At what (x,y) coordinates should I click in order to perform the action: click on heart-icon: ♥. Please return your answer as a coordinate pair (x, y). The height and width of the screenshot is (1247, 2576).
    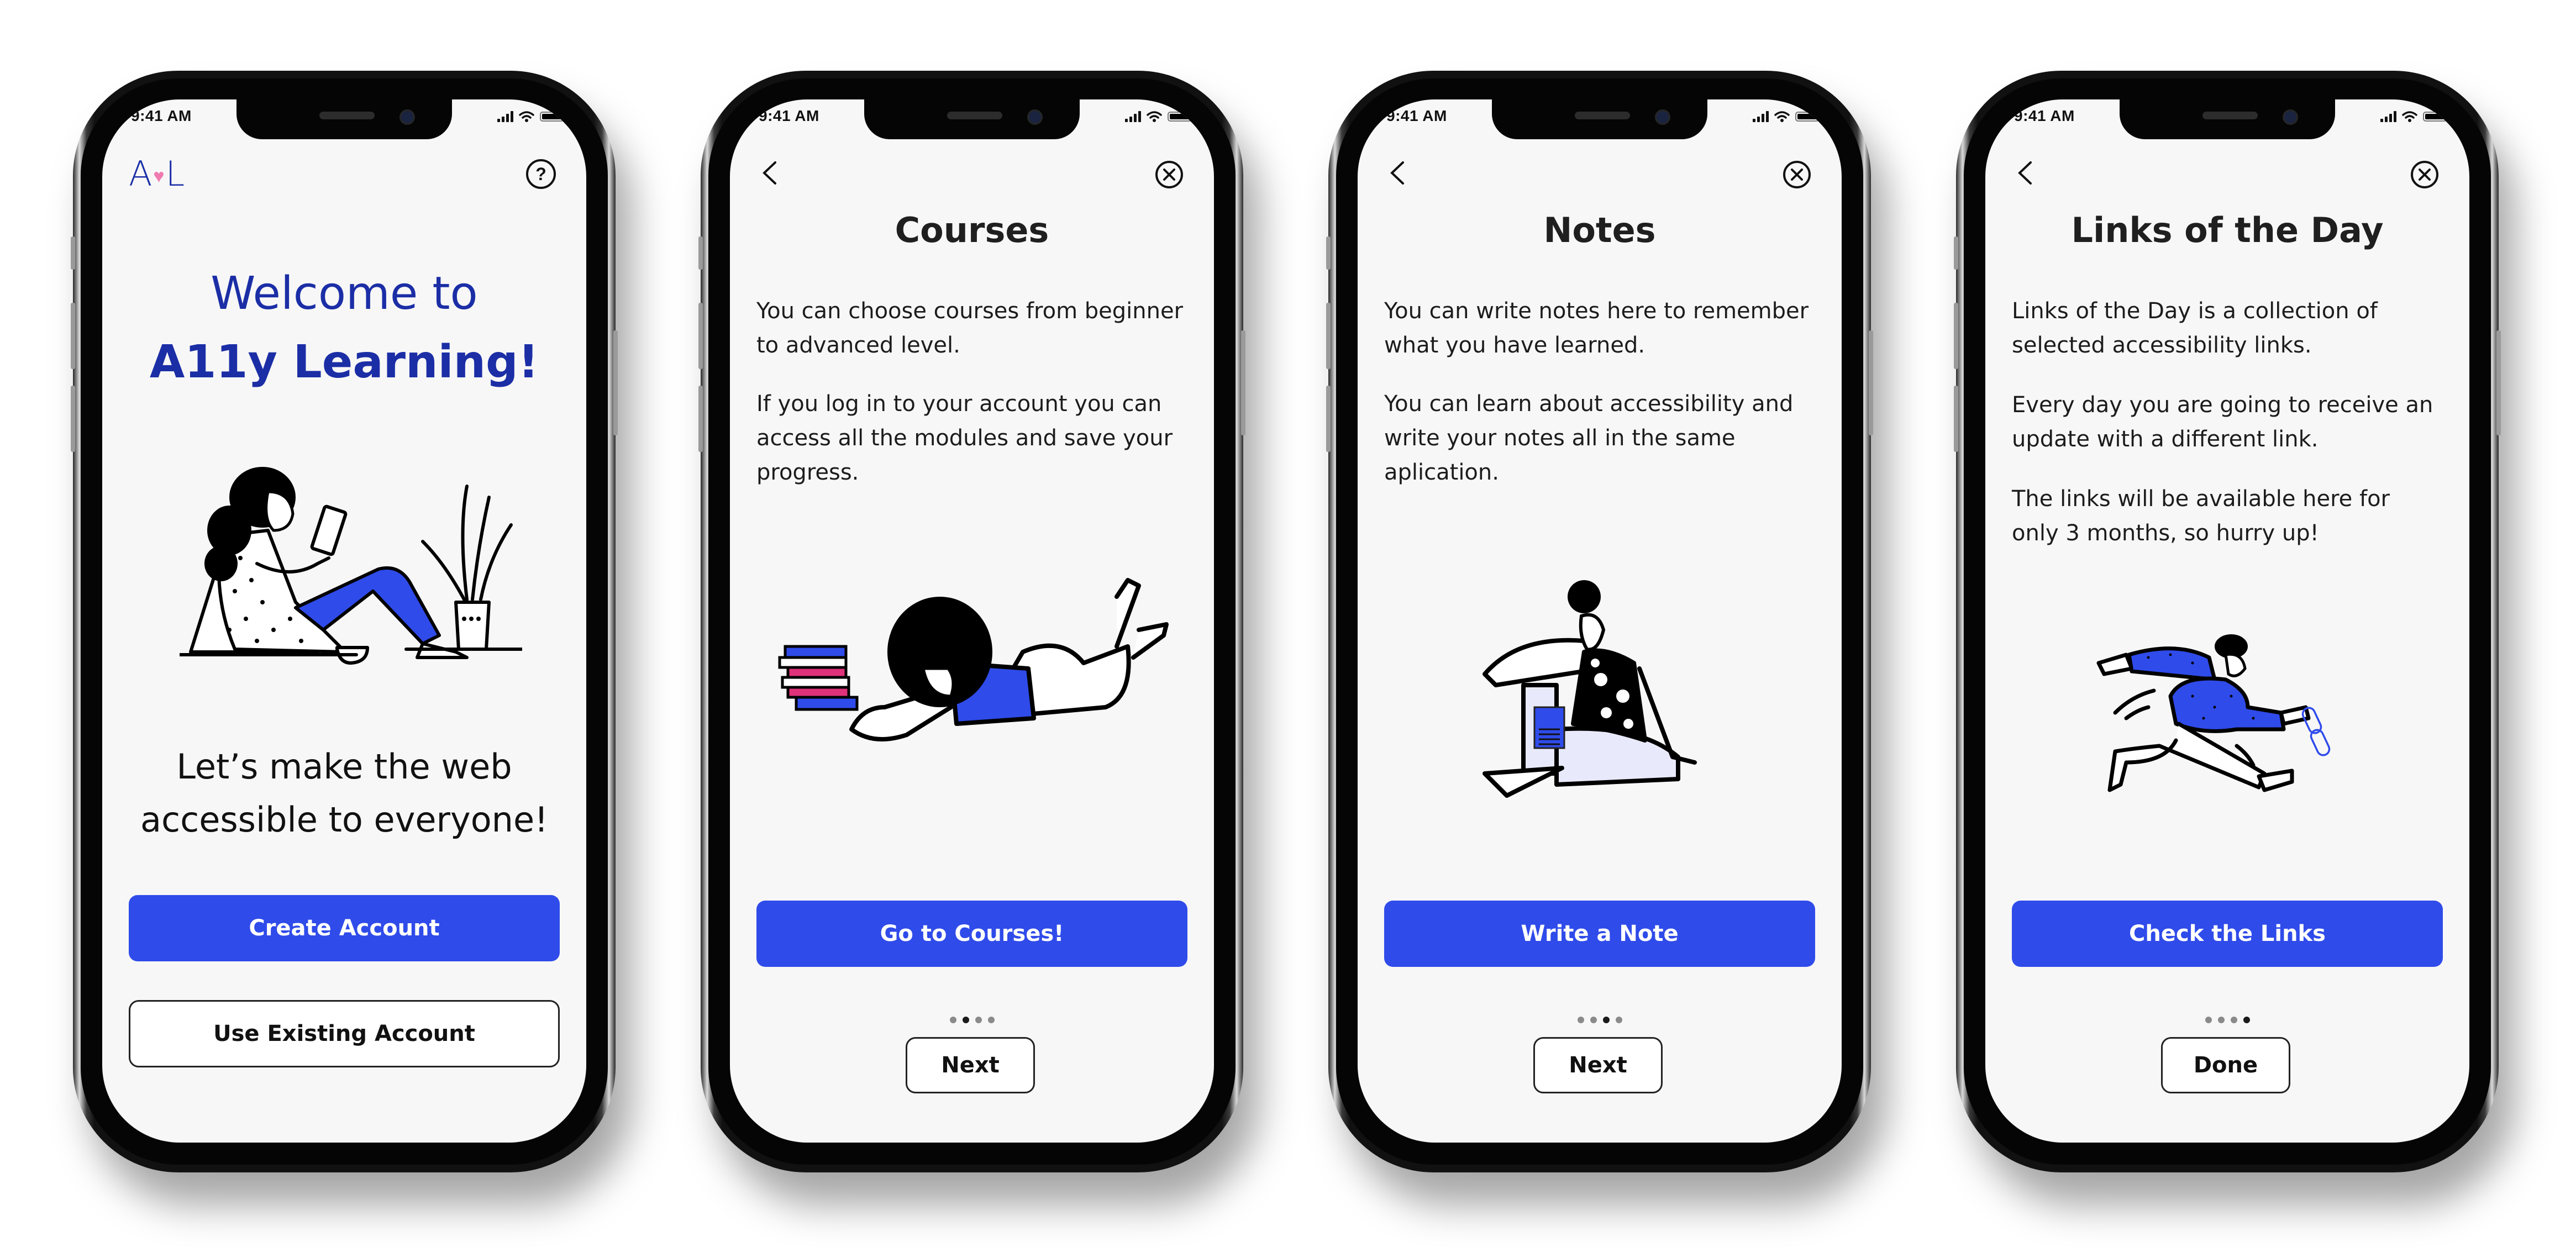
    Looking at the image, I should click on (159, 176).